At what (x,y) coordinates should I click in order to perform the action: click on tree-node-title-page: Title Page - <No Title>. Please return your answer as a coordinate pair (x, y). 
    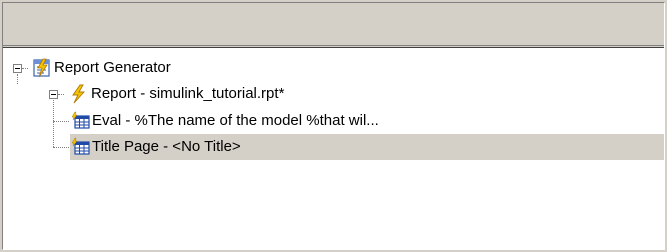
    Looking at the image, I should click on (166, 147).